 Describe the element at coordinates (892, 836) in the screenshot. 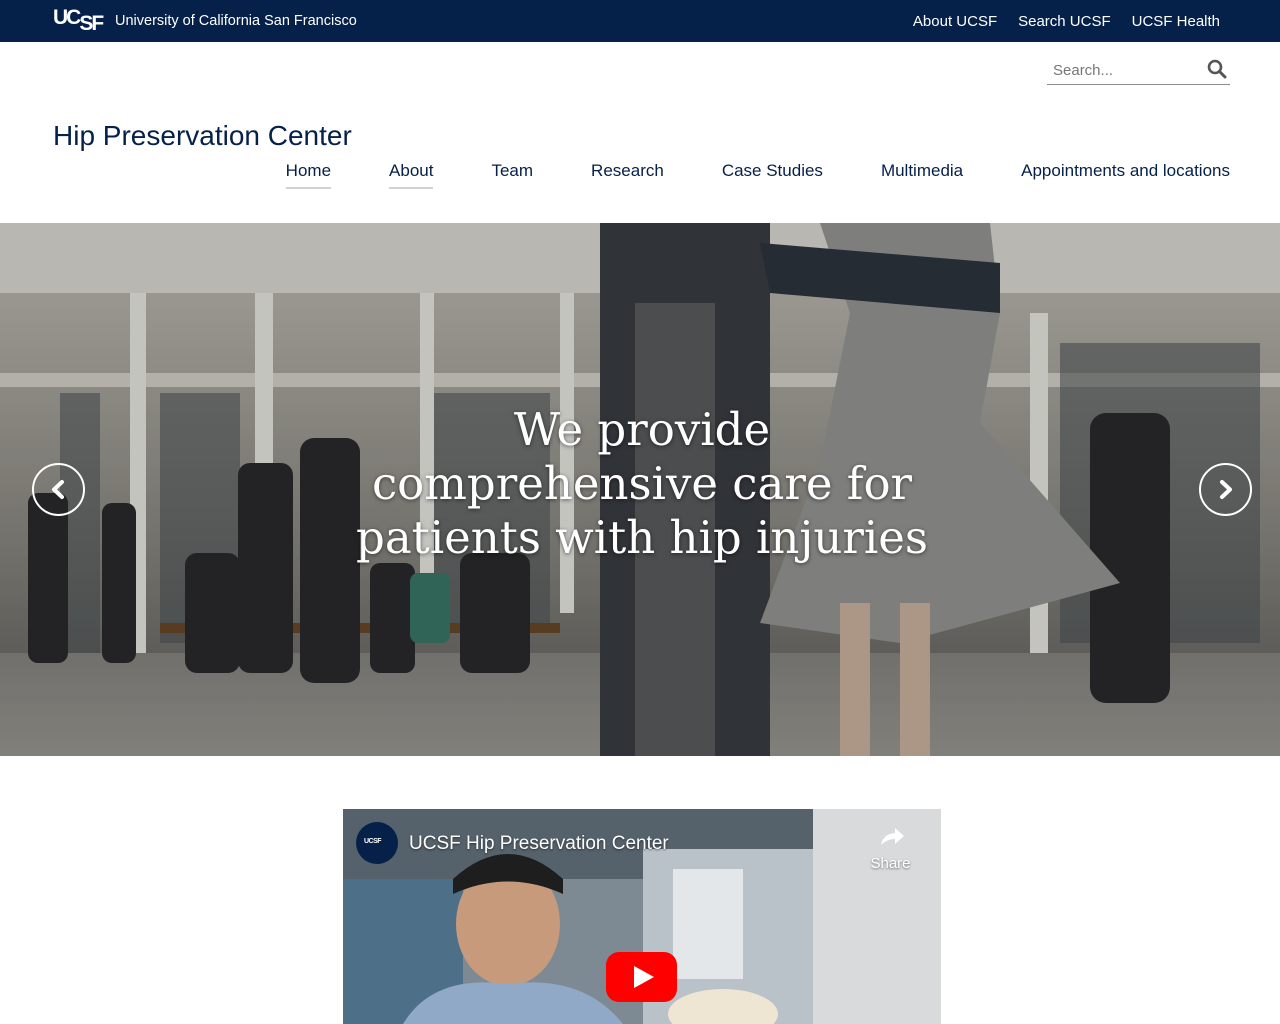

I see `share-arrow-icon` at that location.